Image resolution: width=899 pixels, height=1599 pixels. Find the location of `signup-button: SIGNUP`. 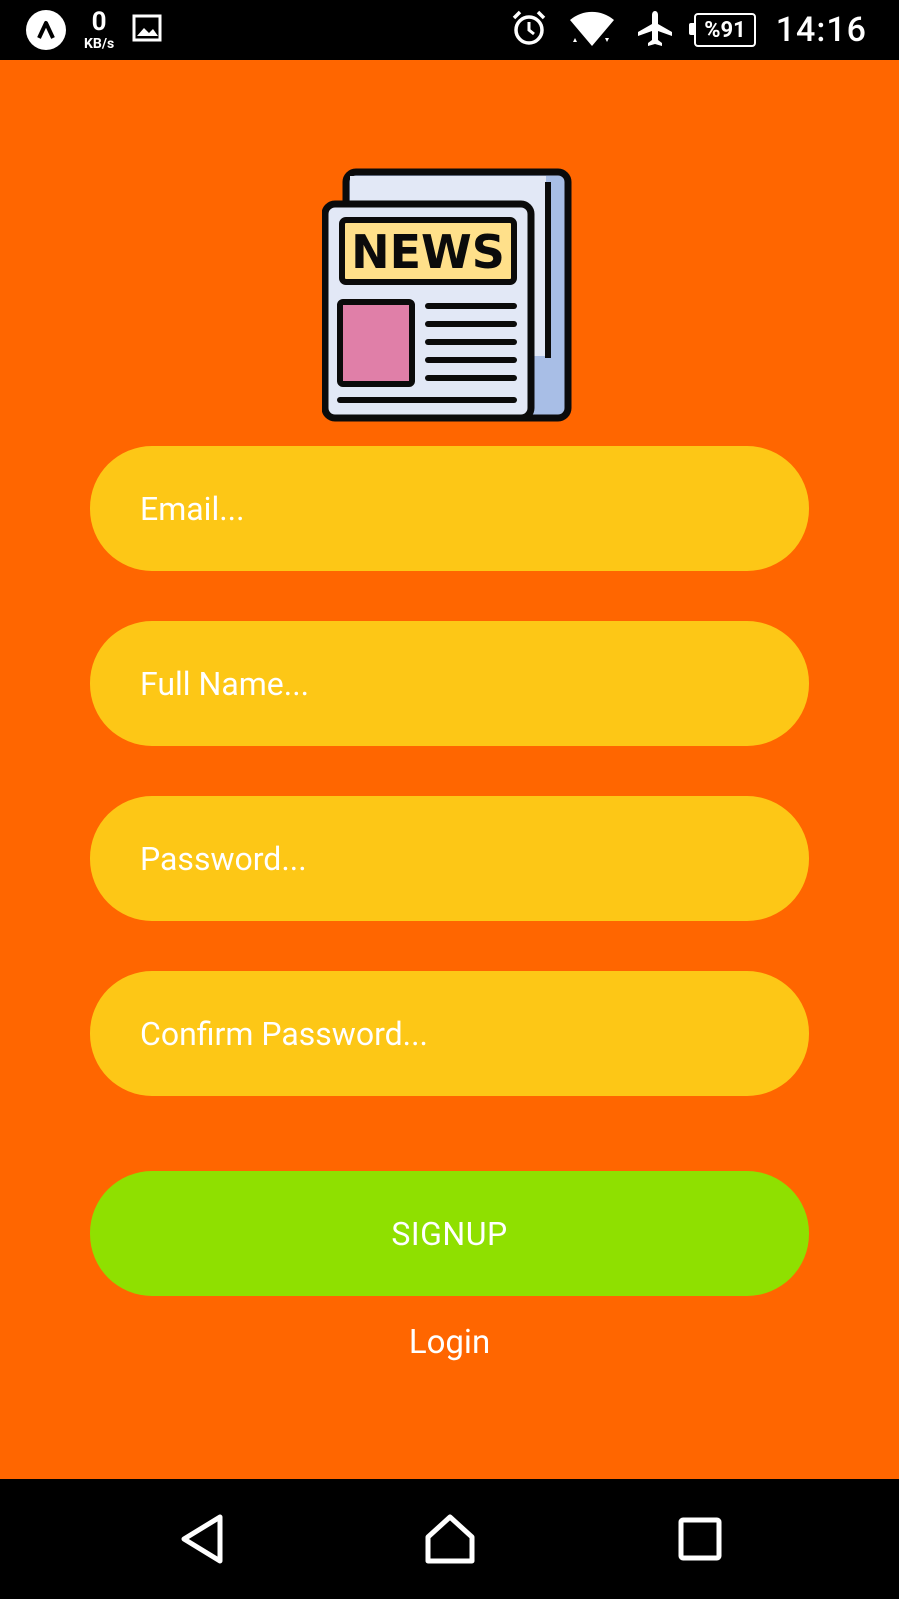

signup-button: SIGNUP is located at coordinates (449, 1233).